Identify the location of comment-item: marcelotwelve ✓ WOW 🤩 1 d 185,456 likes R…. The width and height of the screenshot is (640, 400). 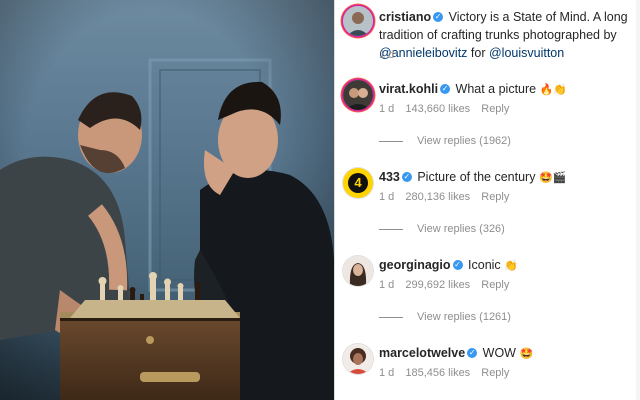
(487, 367).